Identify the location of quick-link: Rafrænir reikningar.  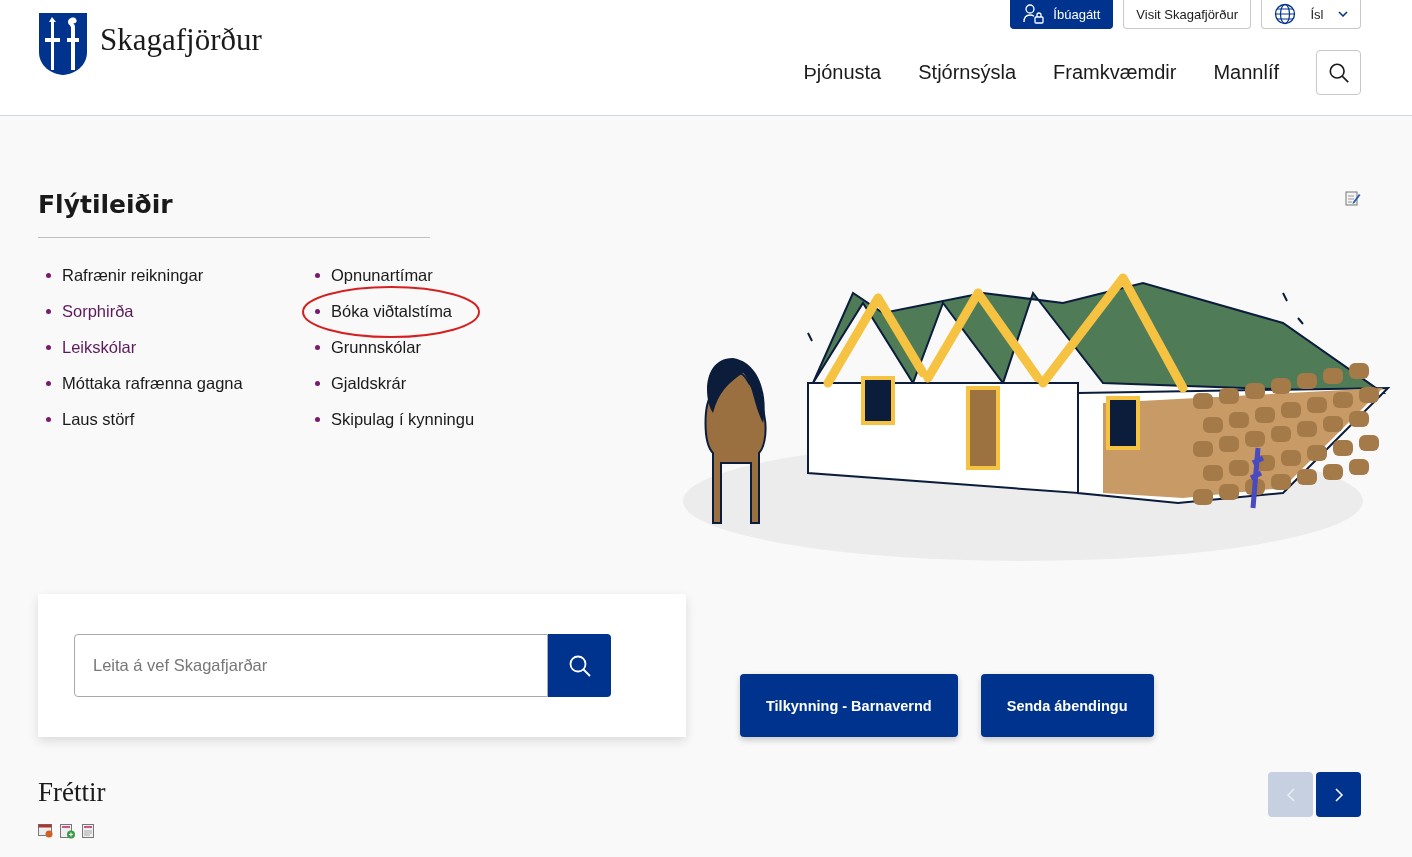
(176, 275).